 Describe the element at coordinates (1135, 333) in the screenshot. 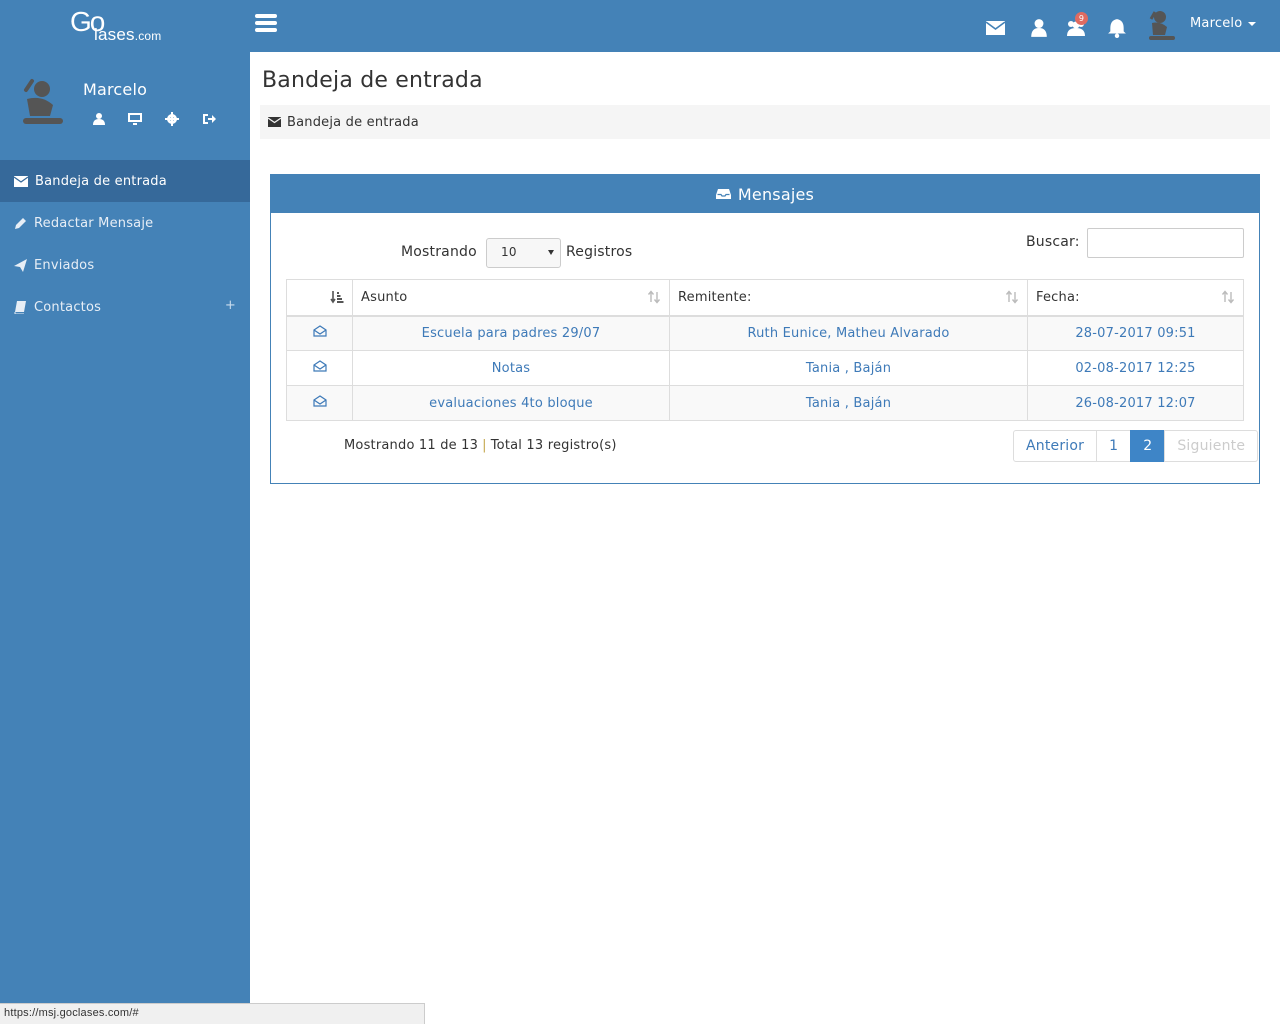

I see `cell-fecha: 28-07-2017 09:51` at that location.